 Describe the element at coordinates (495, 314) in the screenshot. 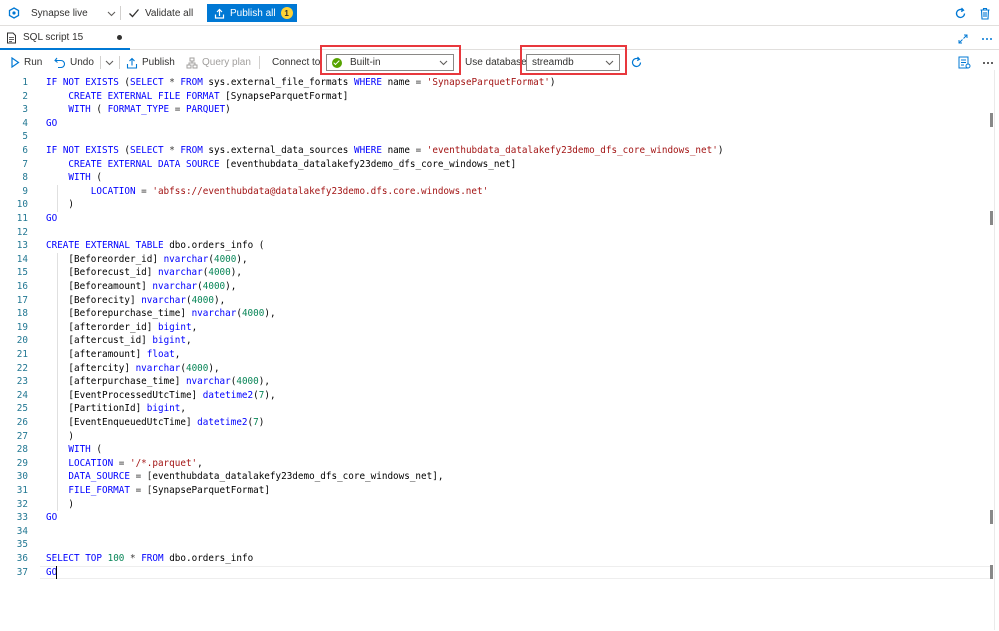

I see `code-line: 18 [Beforepurchase_time] nvarchar(4000),` at that location.